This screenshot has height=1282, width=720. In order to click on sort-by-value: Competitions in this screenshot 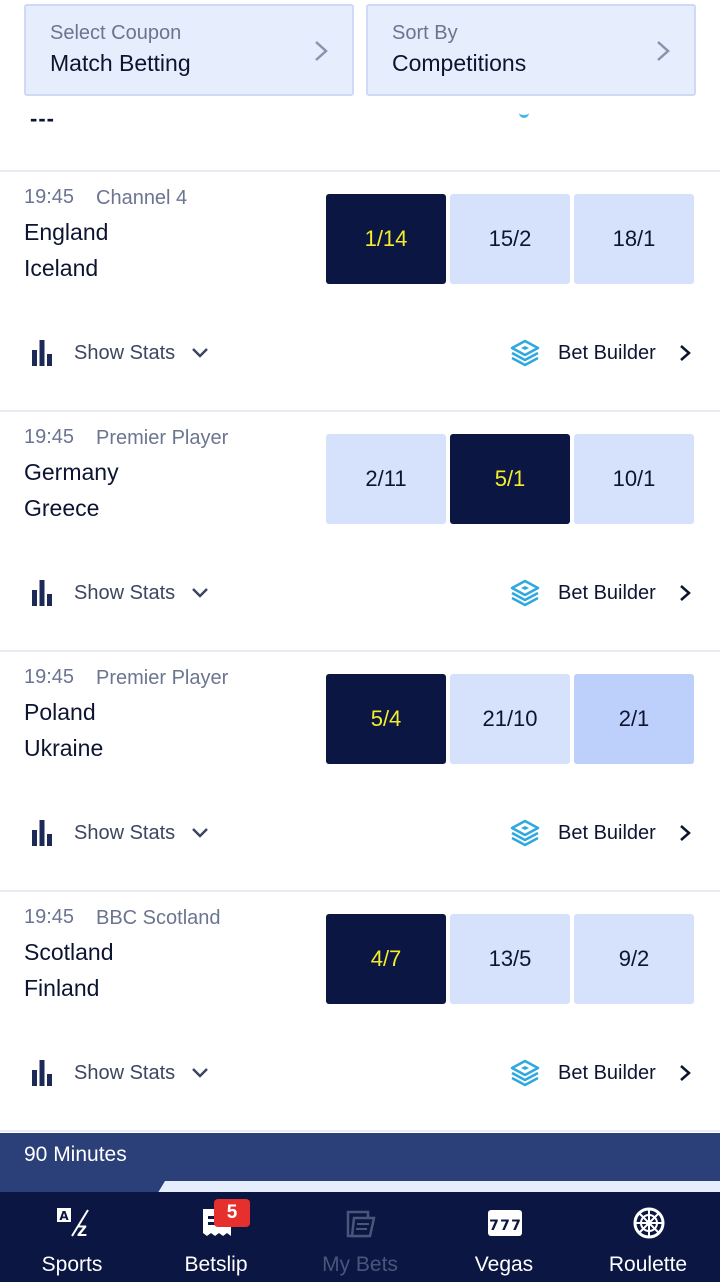, I will do `click(459, 63)`.